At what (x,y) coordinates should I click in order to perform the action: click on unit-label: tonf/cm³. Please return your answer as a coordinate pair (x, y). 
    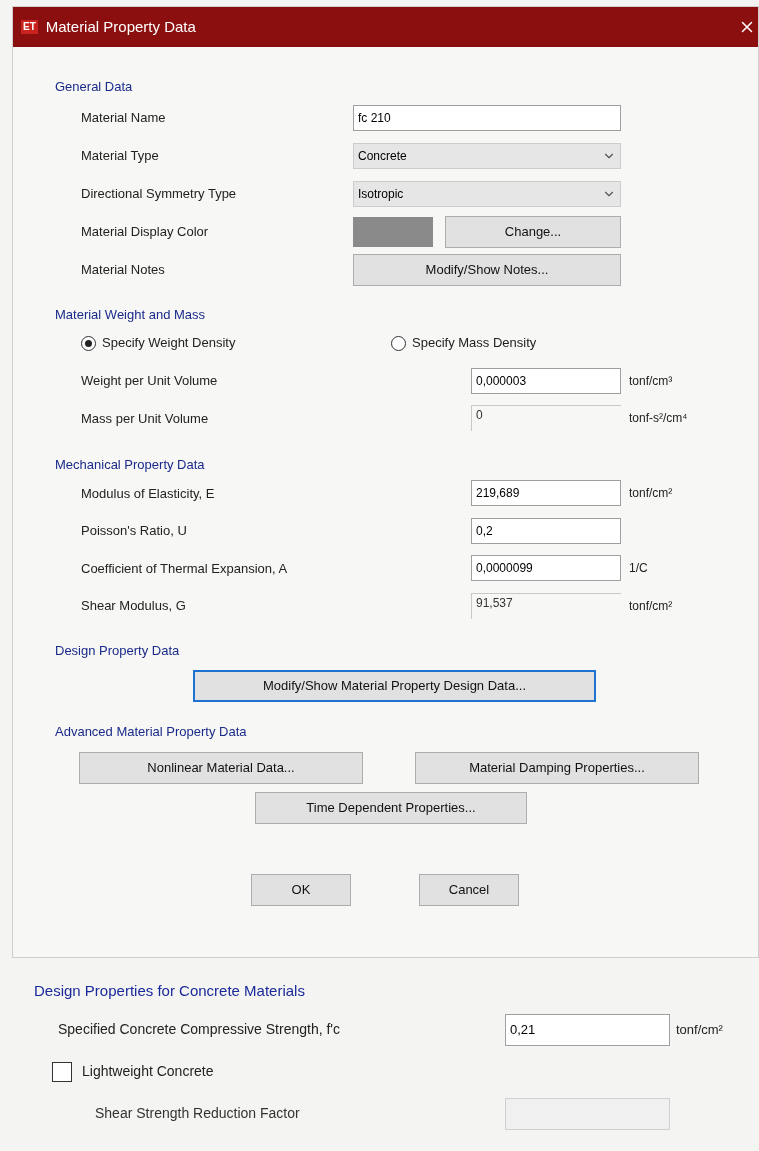
    Looking at the image, I should click on (651, 381).